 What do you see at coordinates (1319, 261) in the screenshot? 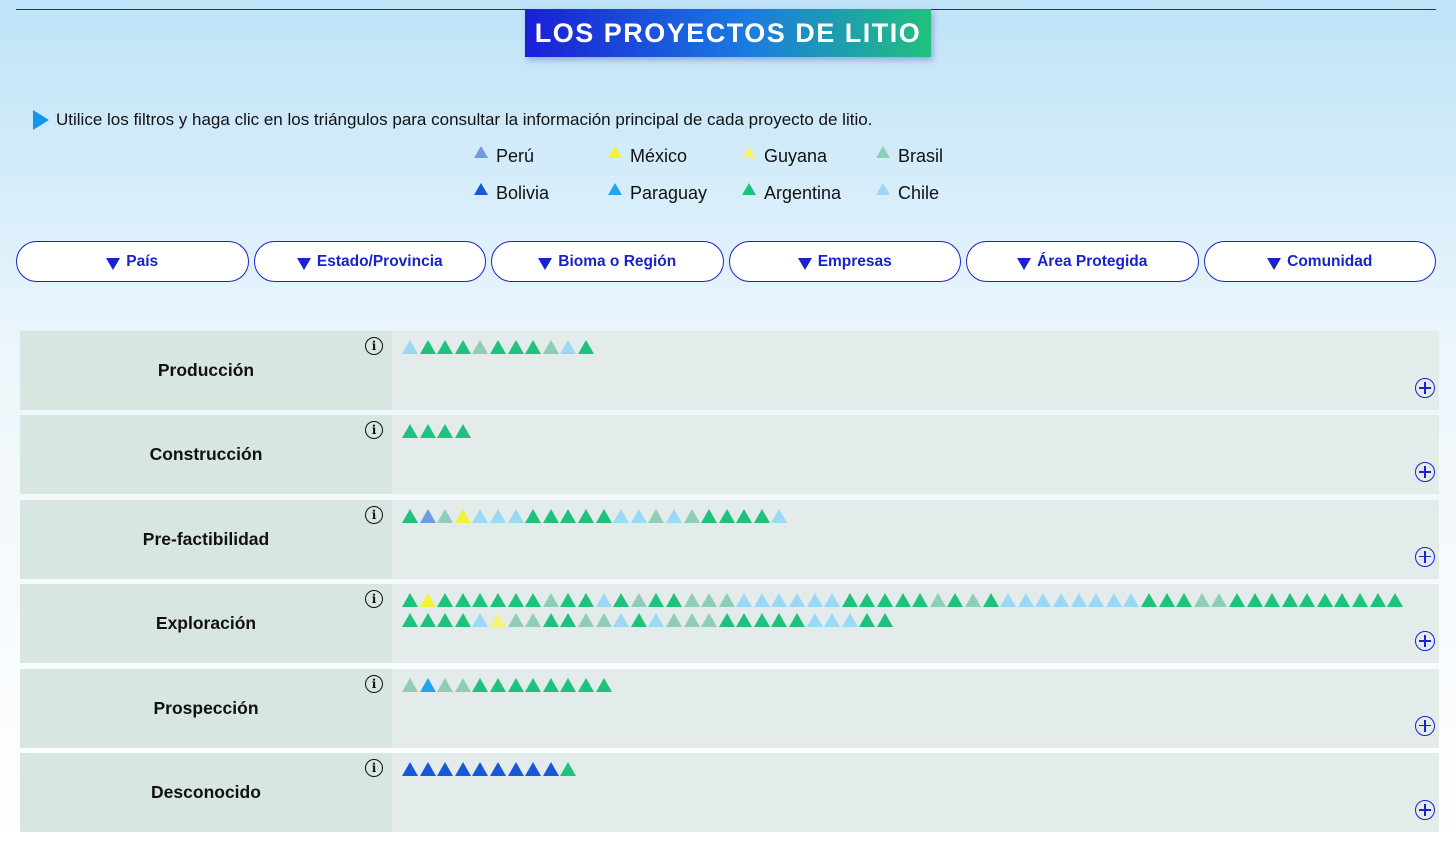
I see `filter-comunidad-button: Comunidad` at bounding box center [1319, 261].